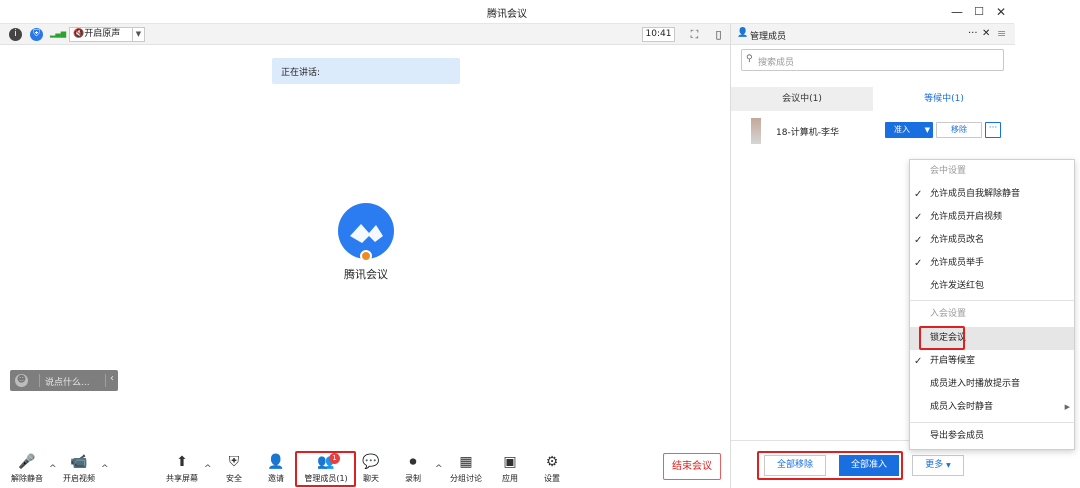  Describe the element at coordinates (510, 462) in the screenshot. I see `apps-icon: ▣` at that location.